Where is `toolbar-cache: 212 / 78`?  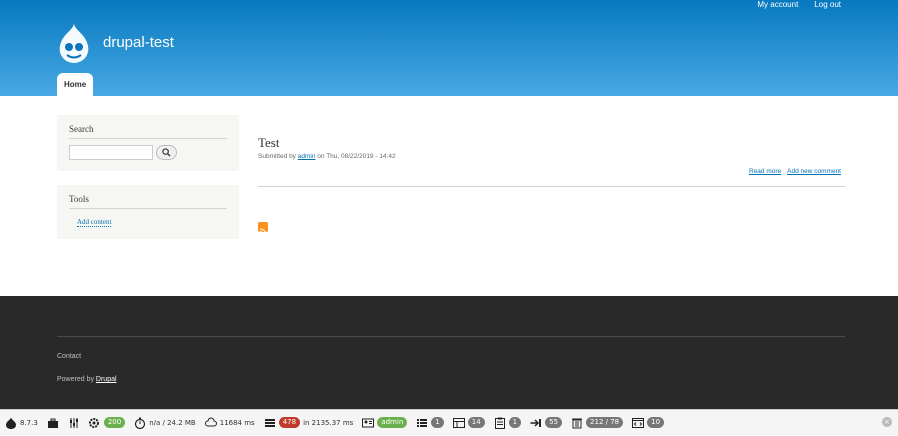
toolbar-cache: 212 / 78 is located at coordinates (597, 423).